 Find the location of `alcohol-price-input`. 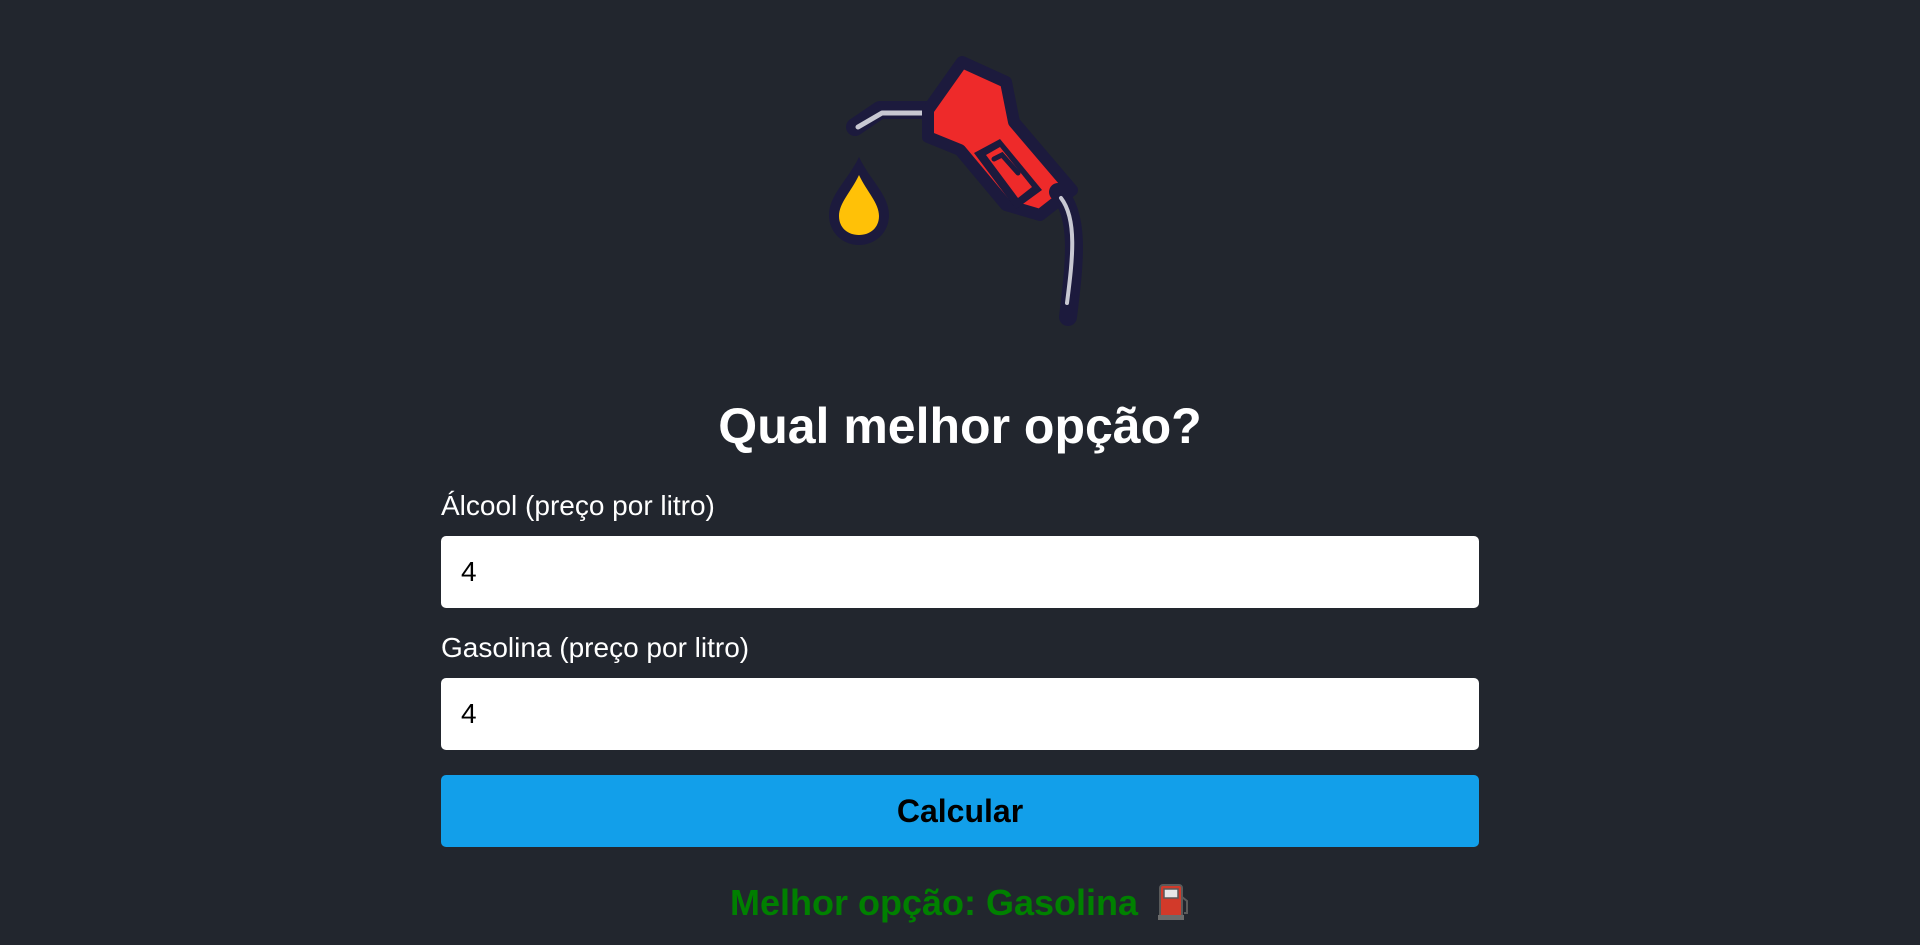

alcohol-price-input is located at coordinates (960, 572).